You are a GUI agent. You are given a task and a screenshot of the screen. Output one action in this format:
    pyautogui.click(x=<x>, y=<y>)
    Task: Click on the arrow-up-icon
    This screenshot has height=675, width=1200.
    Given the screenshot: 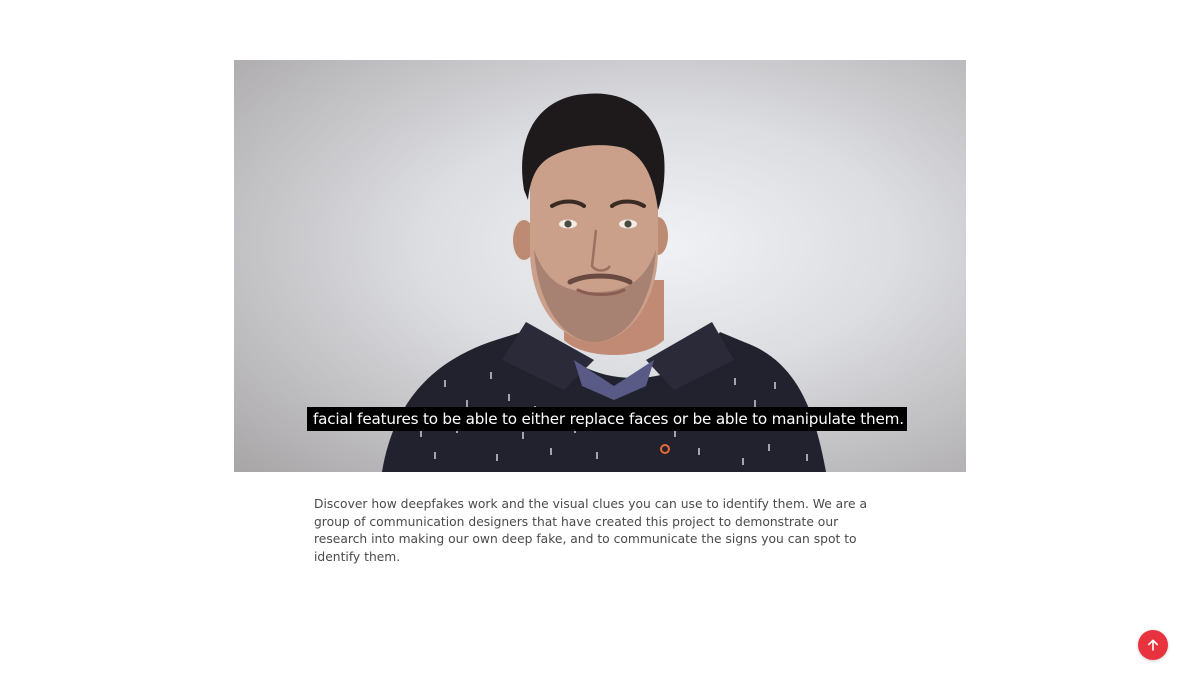 What is the action you would take?
    pyautogui.click(x=1153, y=645)
    